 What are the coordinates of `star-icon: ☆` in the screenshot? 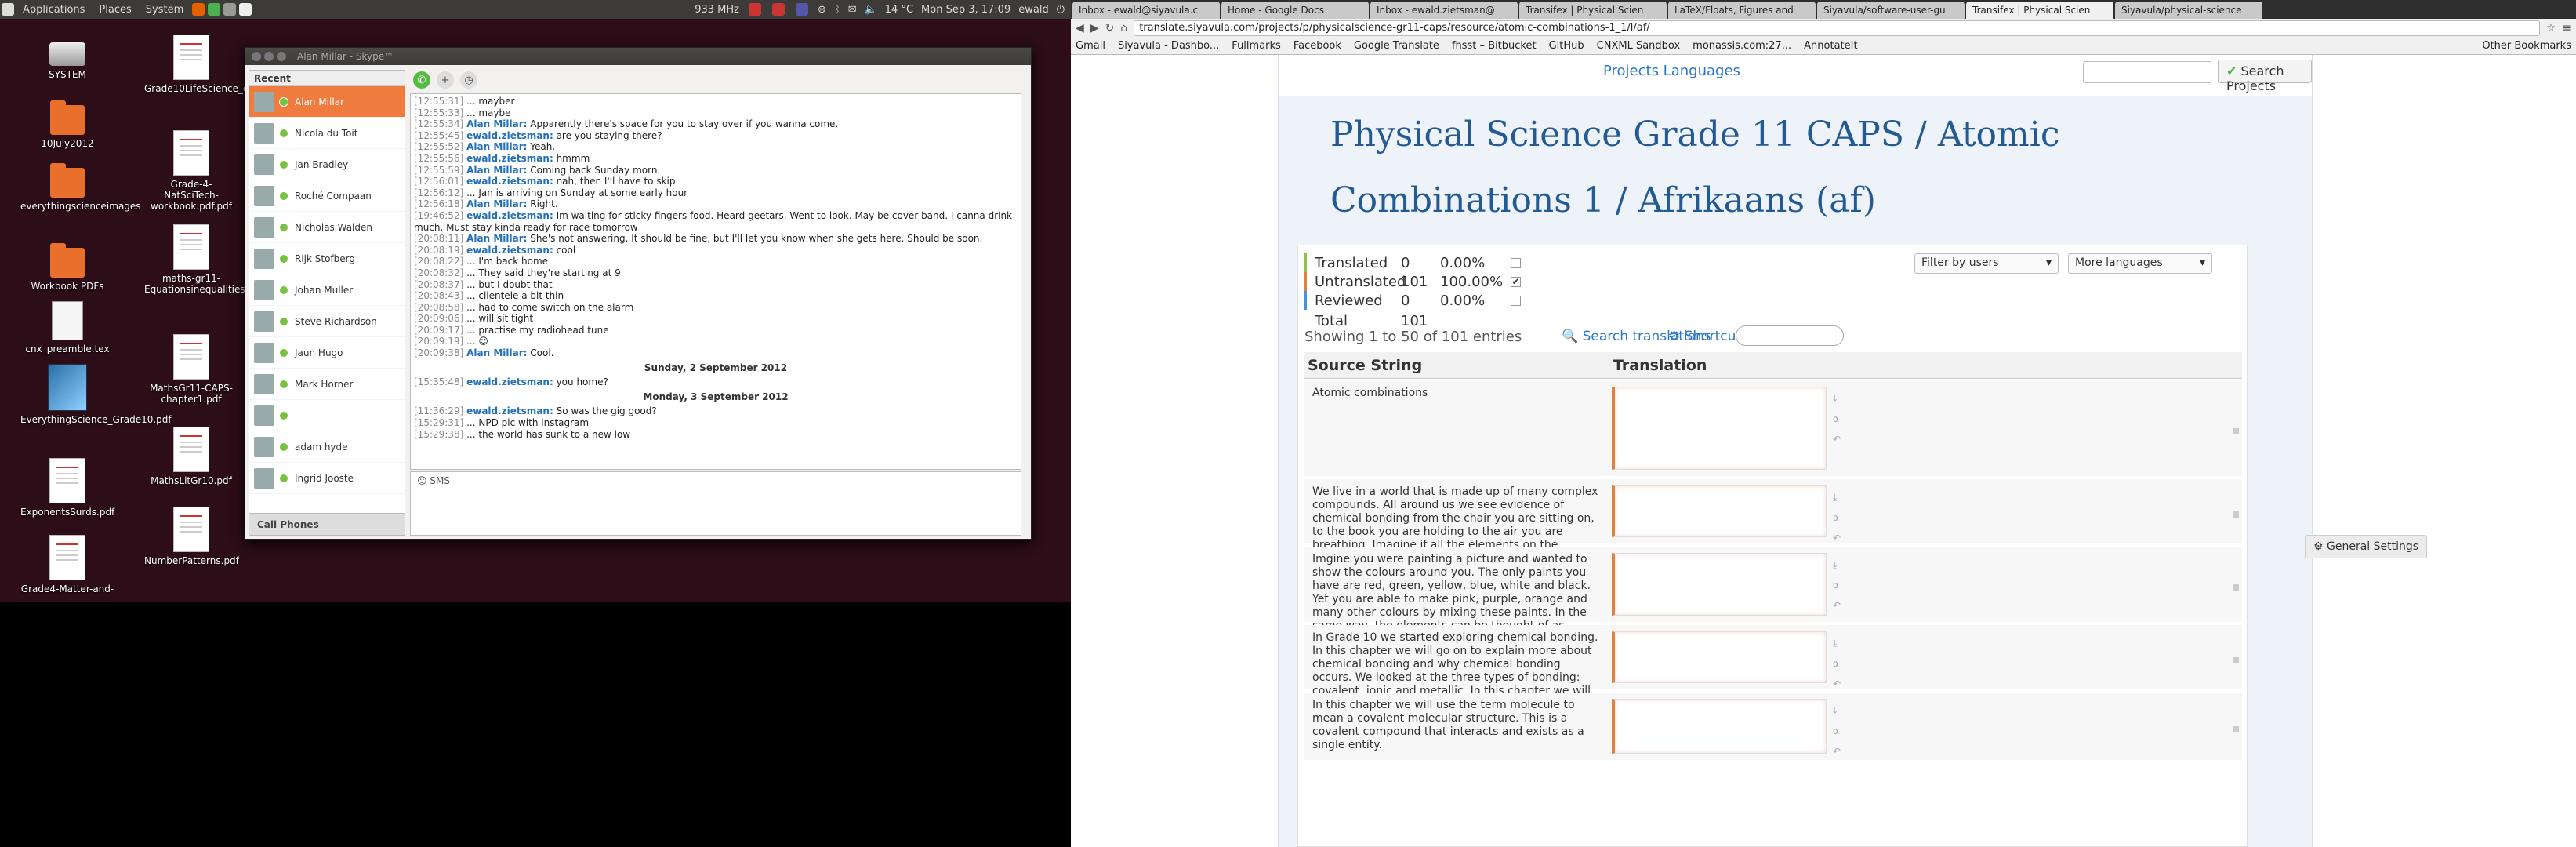 It's located at (2551, 28).